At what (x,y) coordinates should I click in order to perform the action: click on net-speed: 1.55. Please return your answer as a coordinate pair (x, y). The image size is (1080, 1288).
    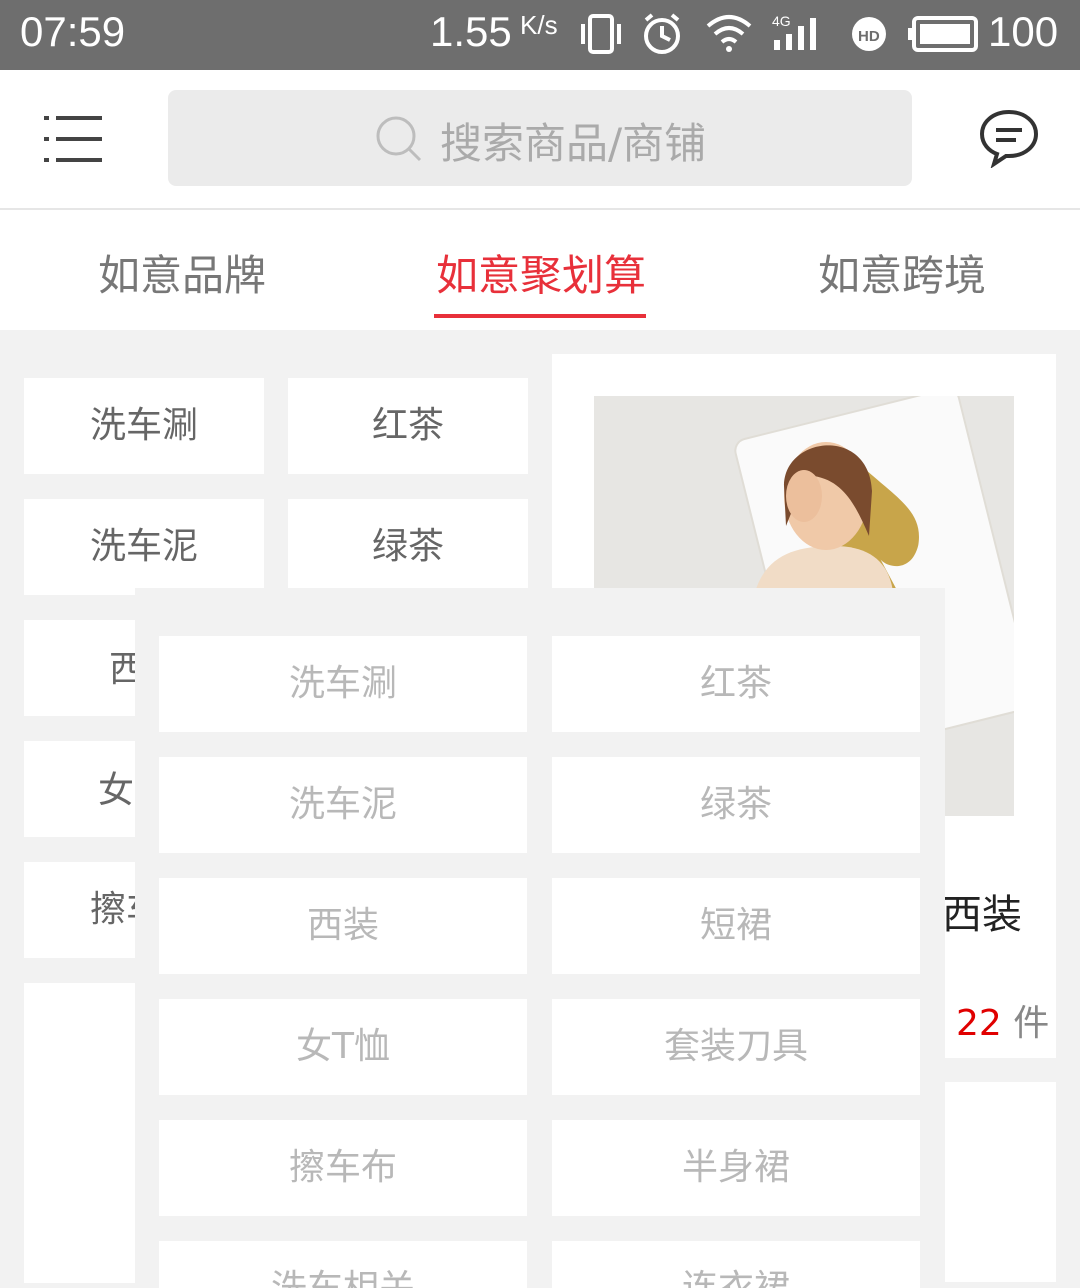
    Looking at the image, I should click on (471, 31).